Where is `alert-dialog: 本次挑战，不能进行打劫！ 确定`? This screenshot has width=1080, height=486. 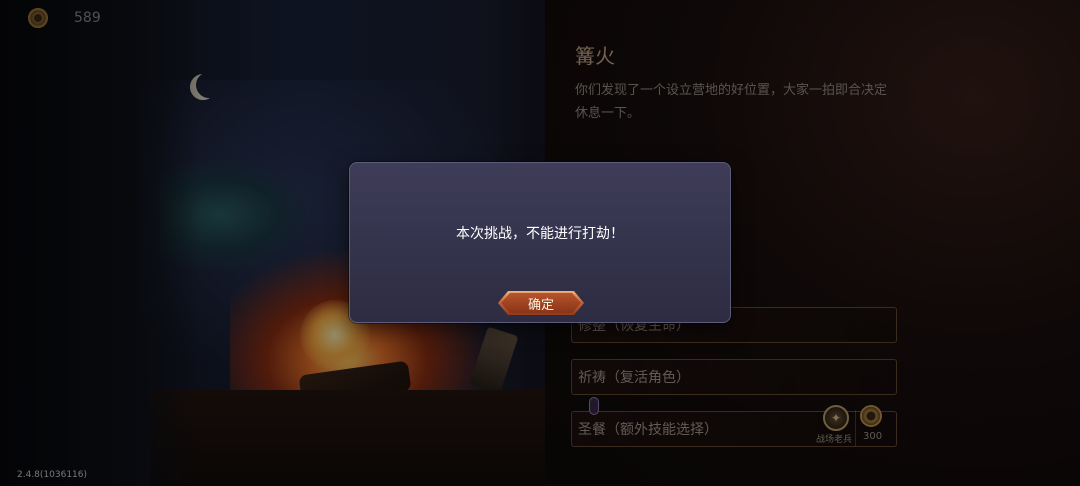 alert-dialog: 本次挑战，不能进行打劫！ 确定 is located at coordinates (540, 242).